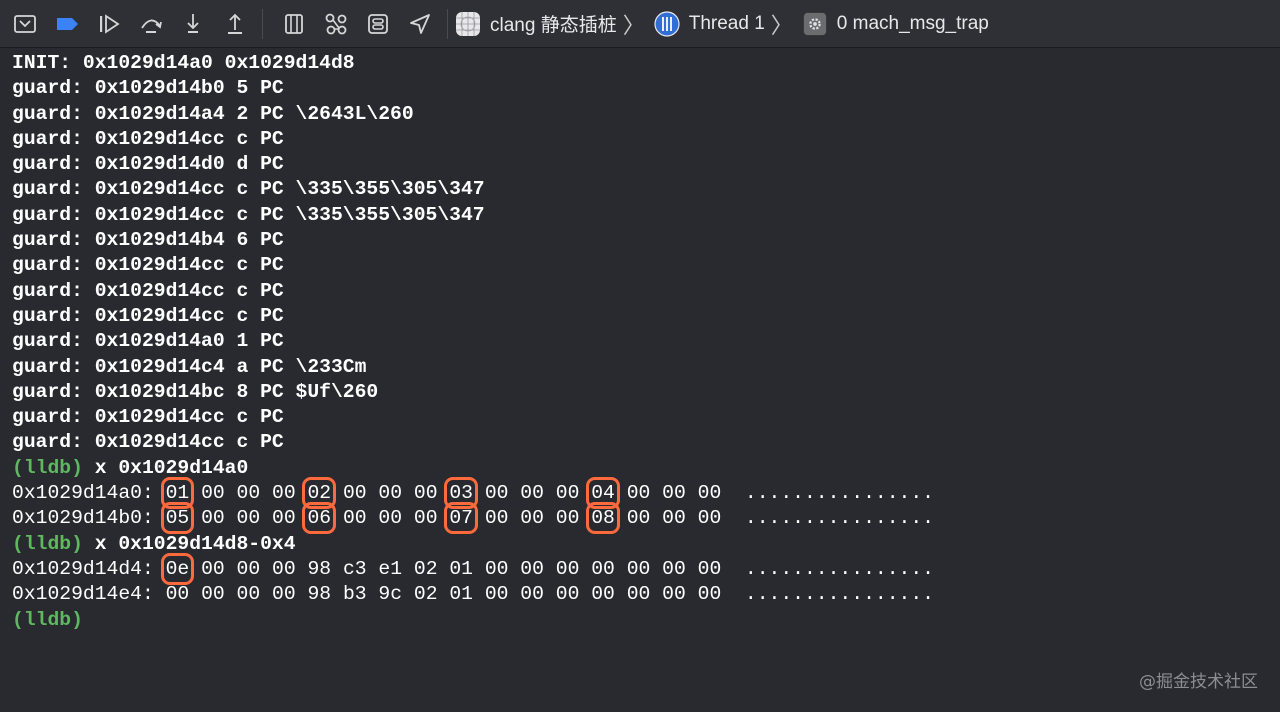 Image resolution: width=1280 pixels, height=712 pixels. I want to click on step-over-icon, so click(151, 26).